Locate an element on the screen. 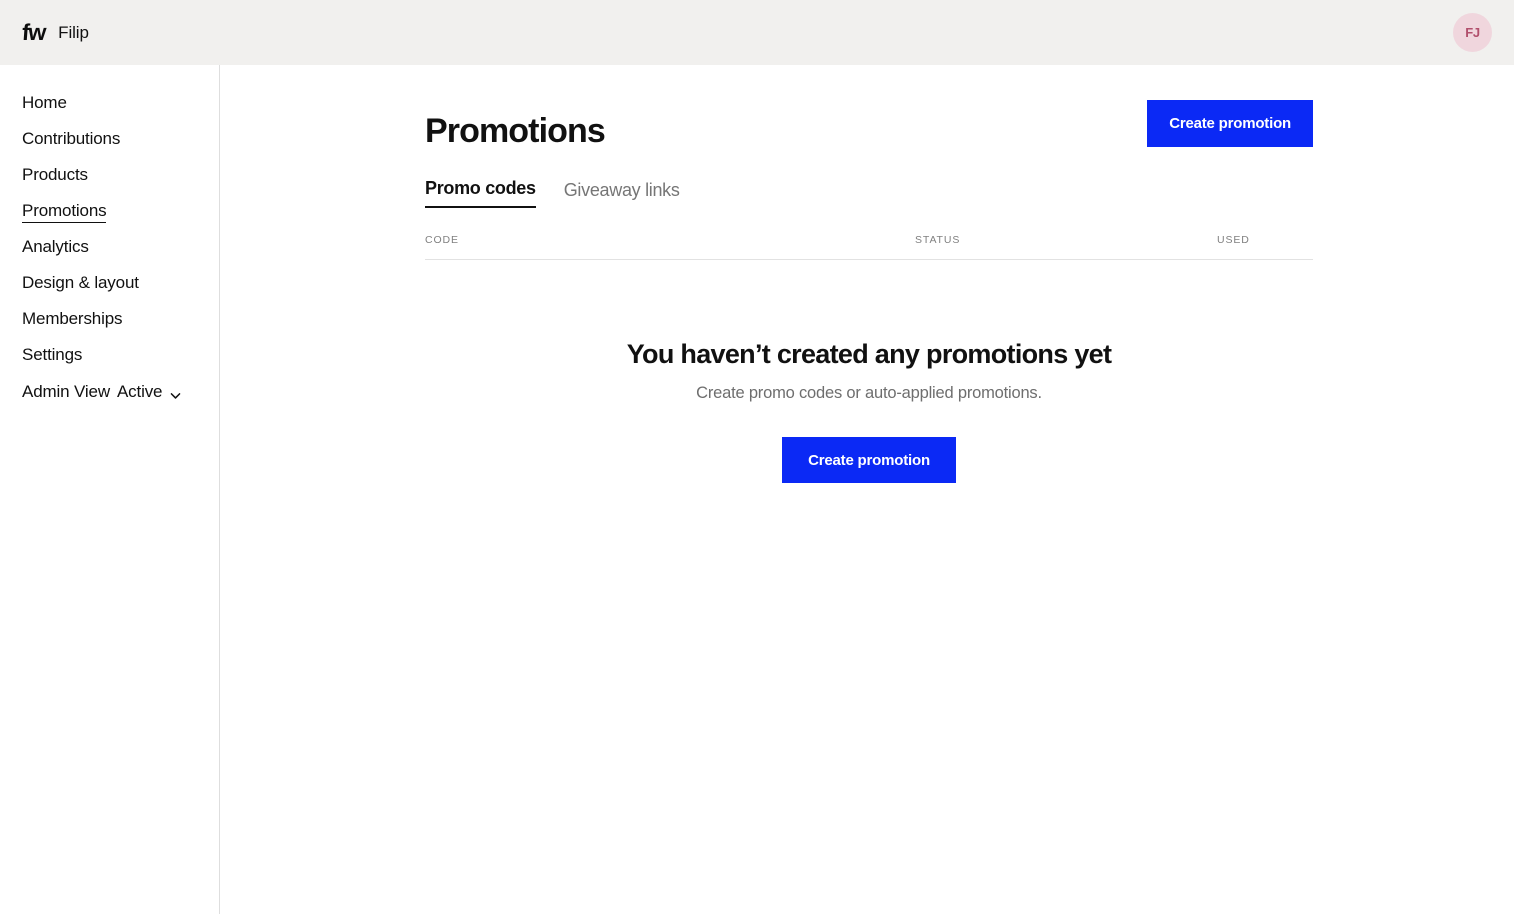 Image resolution: width=1514 pixels, height=914 pixels. sidebar-item-label: Design & layout is located at coordinates (80, 282).